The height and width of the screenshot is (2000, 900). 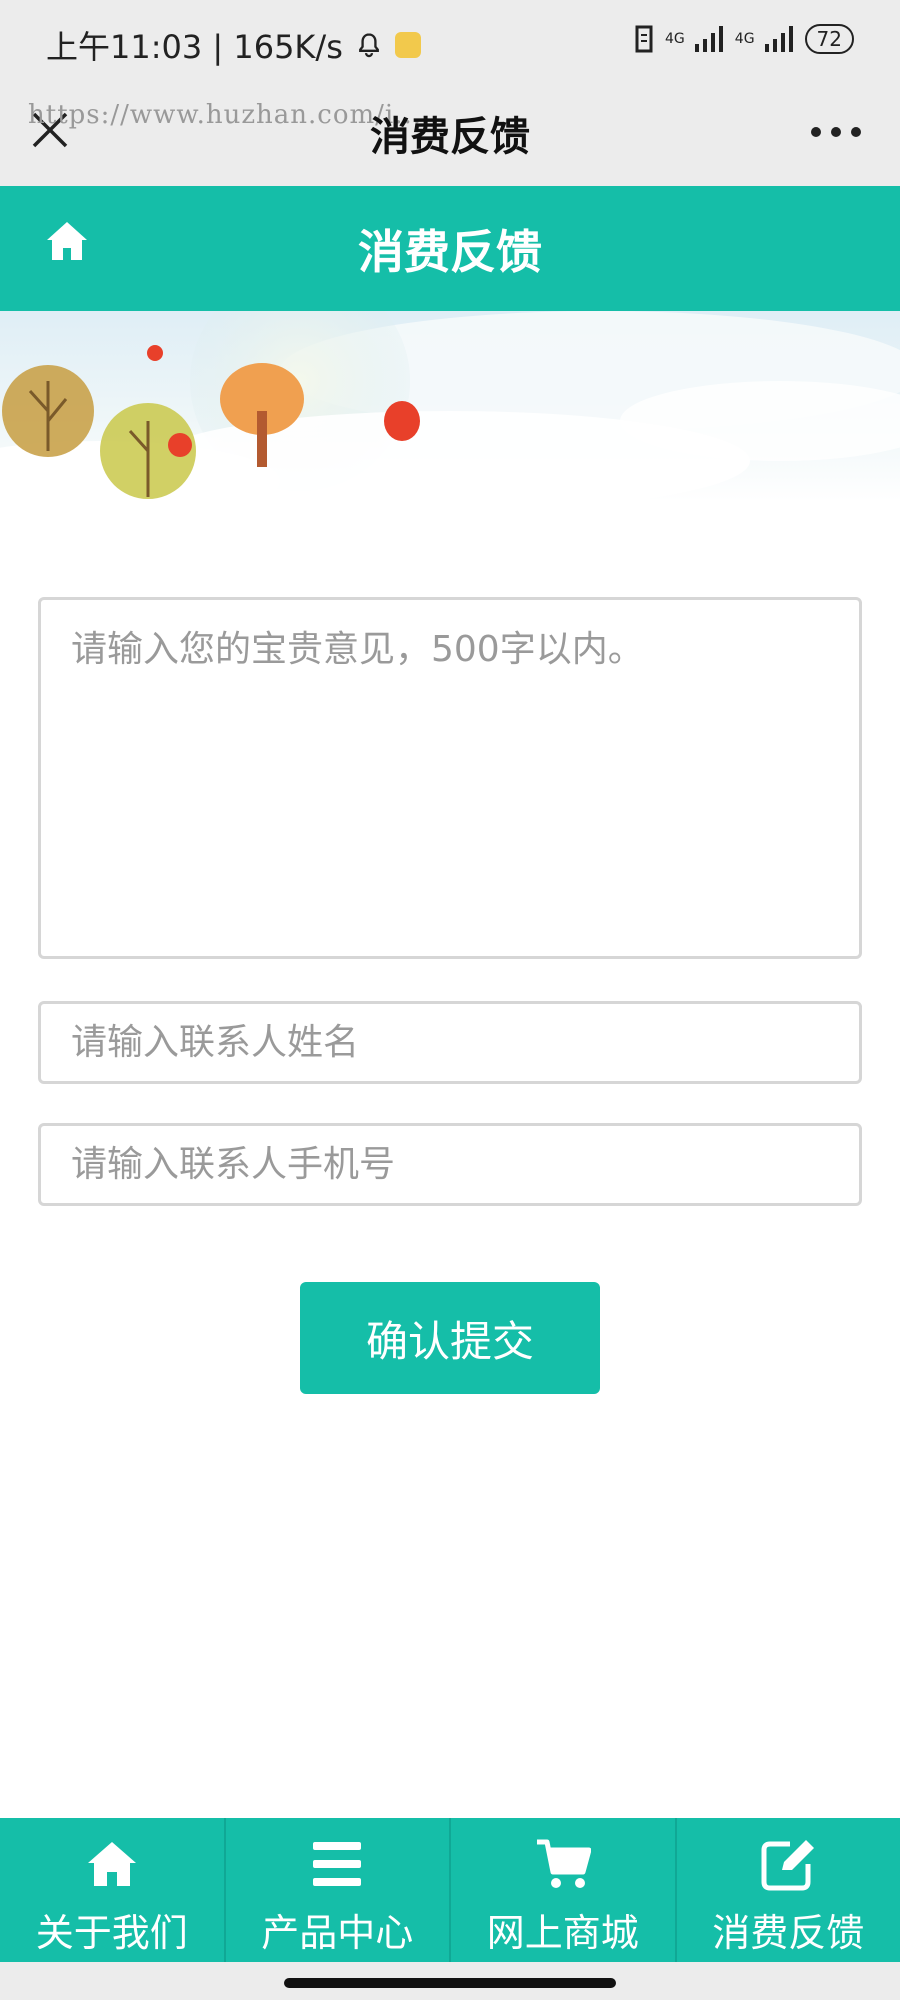 I want to click on bottom-nav: 关于我们 产品中心 网上商城 消费反馈, so click(x=450, y=1890).